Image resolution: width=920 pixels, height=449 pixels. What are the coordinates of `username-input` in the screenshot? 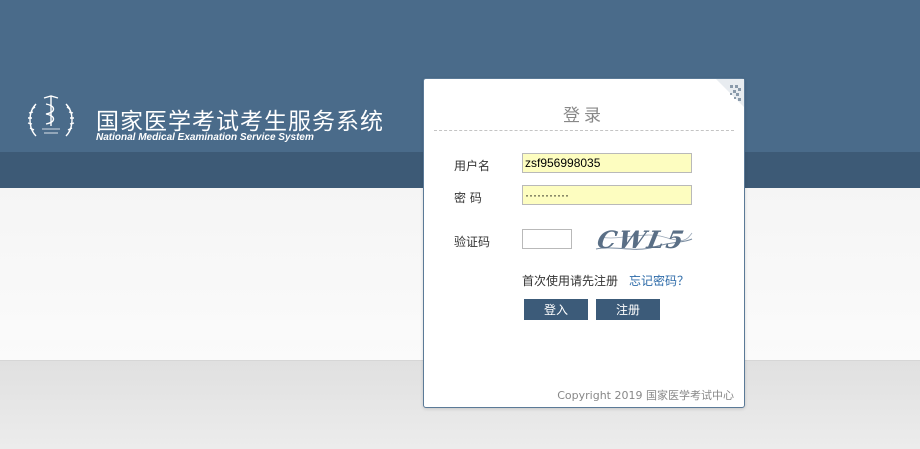 It's located at (607, 163).